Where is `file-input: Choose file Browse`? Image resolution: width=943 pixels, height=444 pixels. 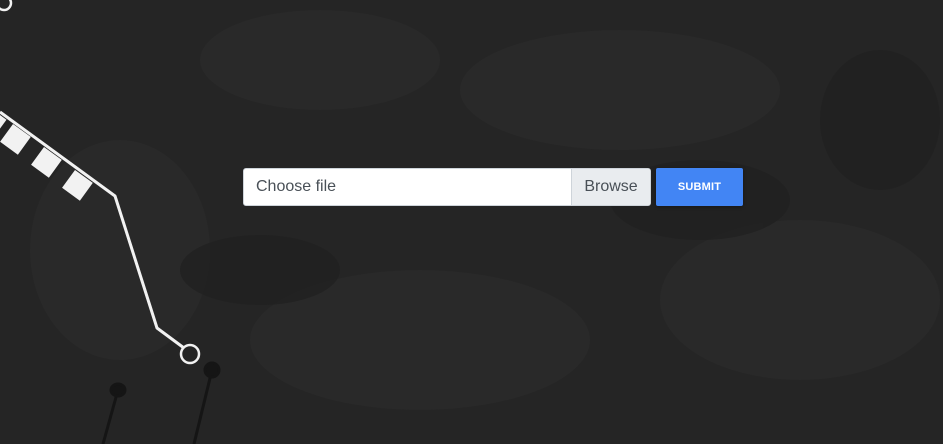
file-input: Choose file Browse is located at coordinates (447, 187).